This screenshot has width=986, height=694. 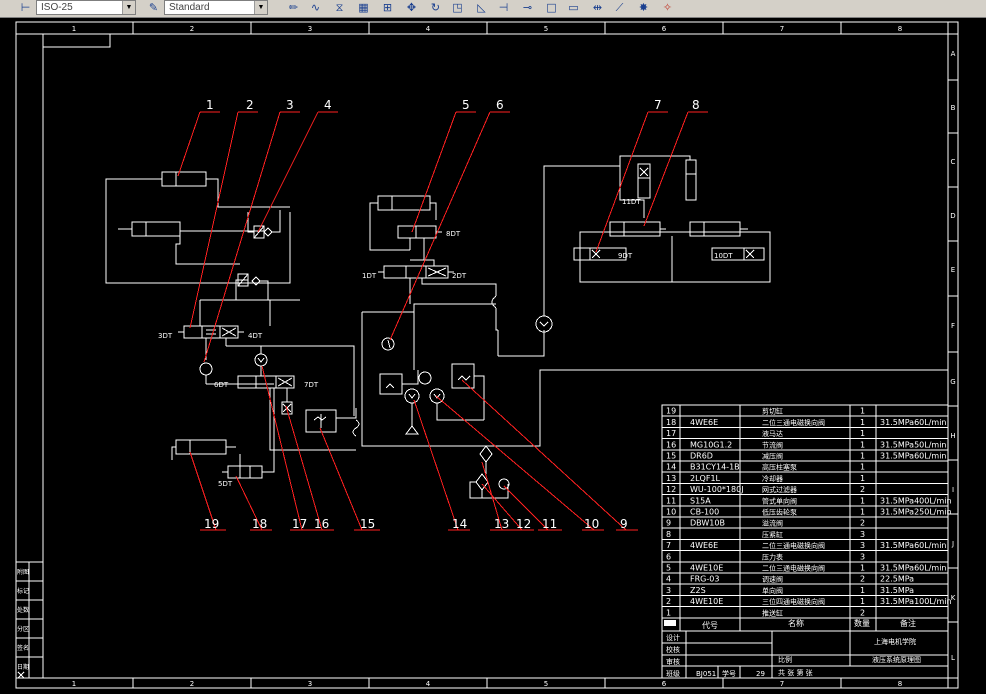 I want to click on tb-class-value: BJ051, so click(x=706, y=674).